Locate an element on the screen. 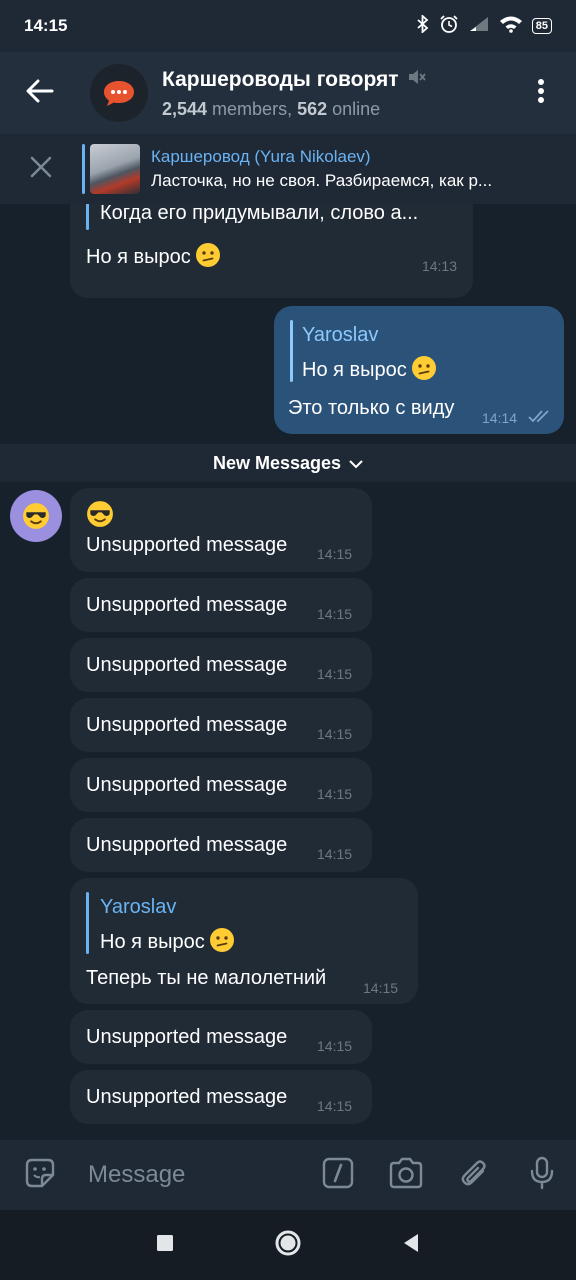 This screenshot has width=576, height=1280. wifi-icon is located at coordinates (511, 26).